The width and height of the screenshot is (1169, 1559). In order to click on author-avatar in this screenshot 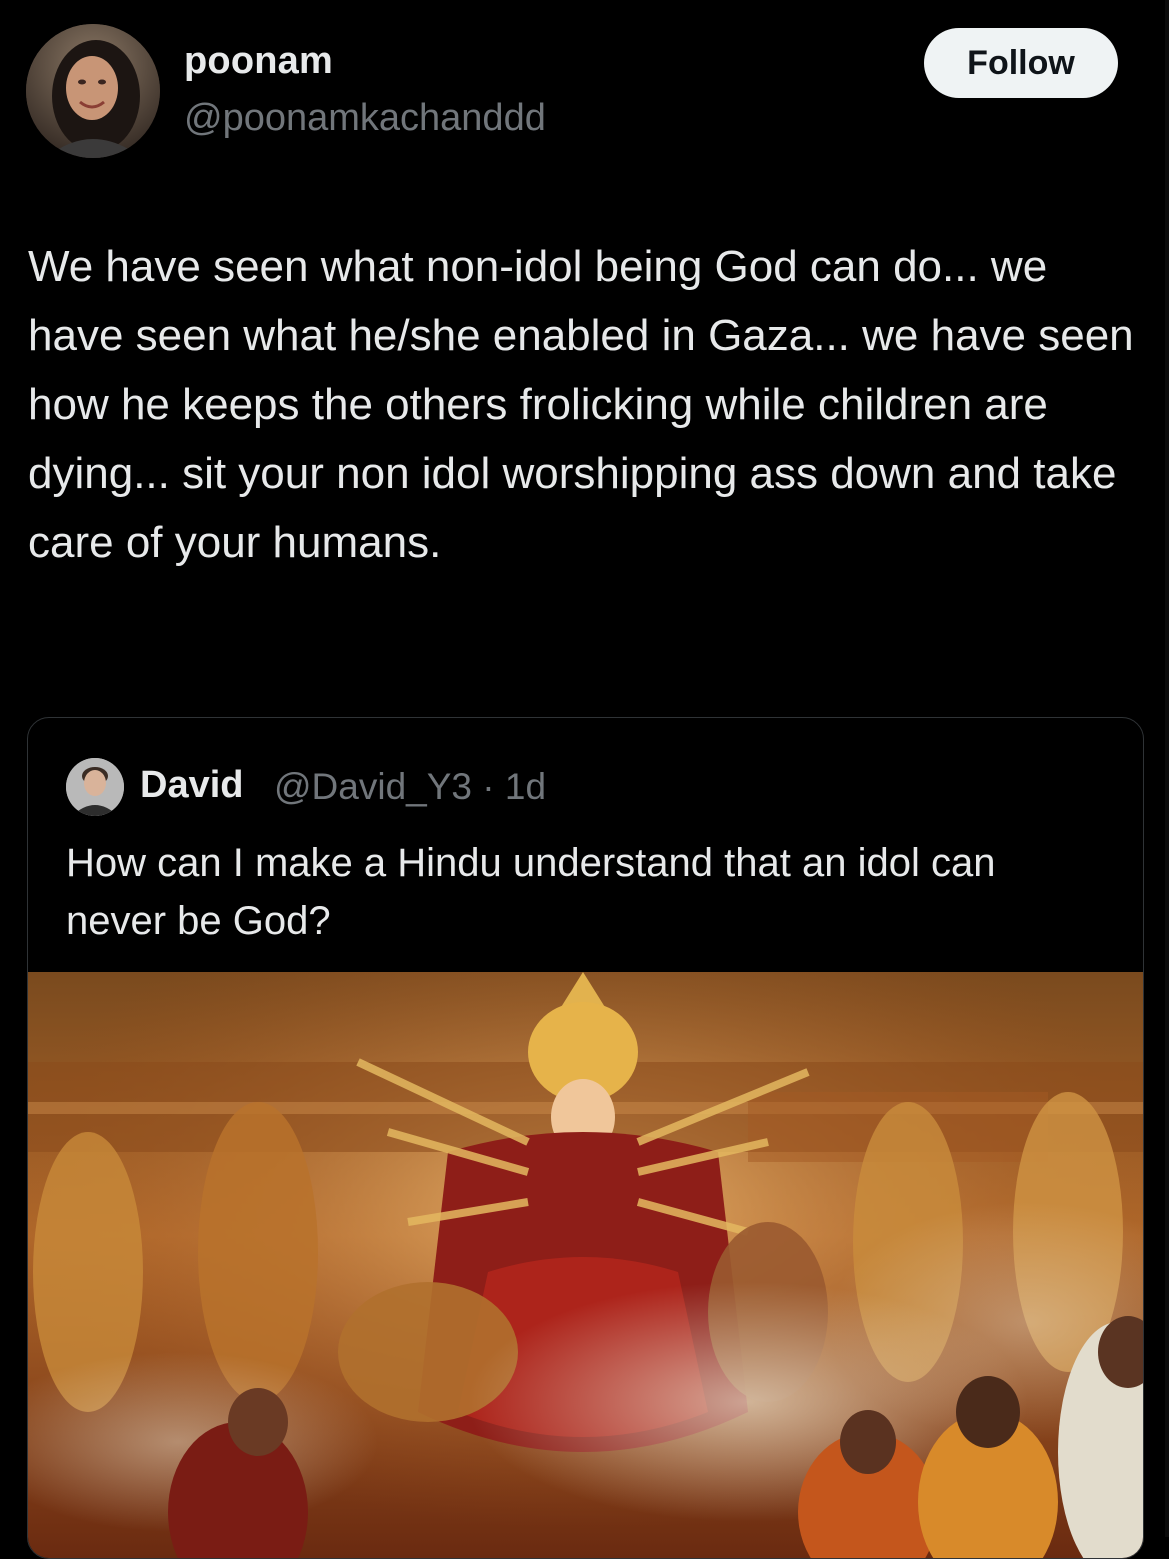, I will do `click(93, 91)`.